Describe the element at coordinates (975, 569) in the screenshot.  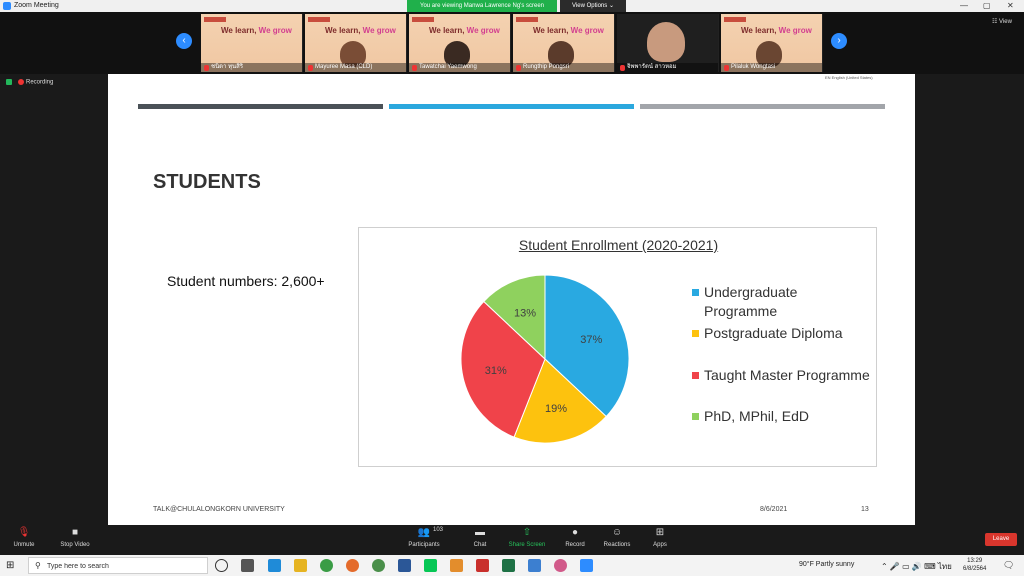
I see `clock-date: 6/8/2564` at that location.